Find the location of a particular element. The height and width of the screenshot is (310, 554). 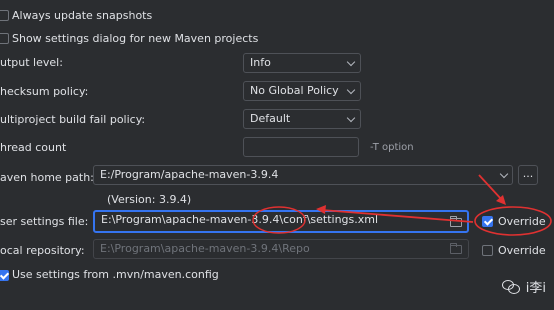

watermark-text: i李i is located at coordinates (535, 288).